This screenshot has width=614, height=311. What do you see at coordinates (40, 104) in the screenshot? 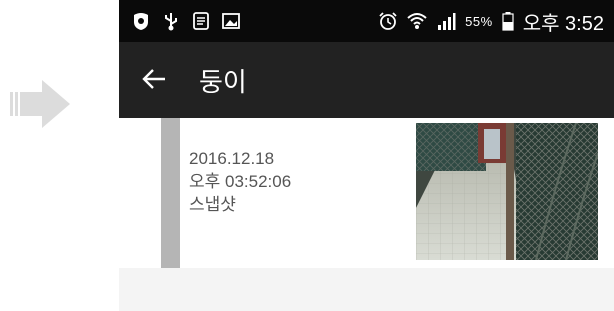
I see `next-arrow-icon` at bounding box center [40, 104].